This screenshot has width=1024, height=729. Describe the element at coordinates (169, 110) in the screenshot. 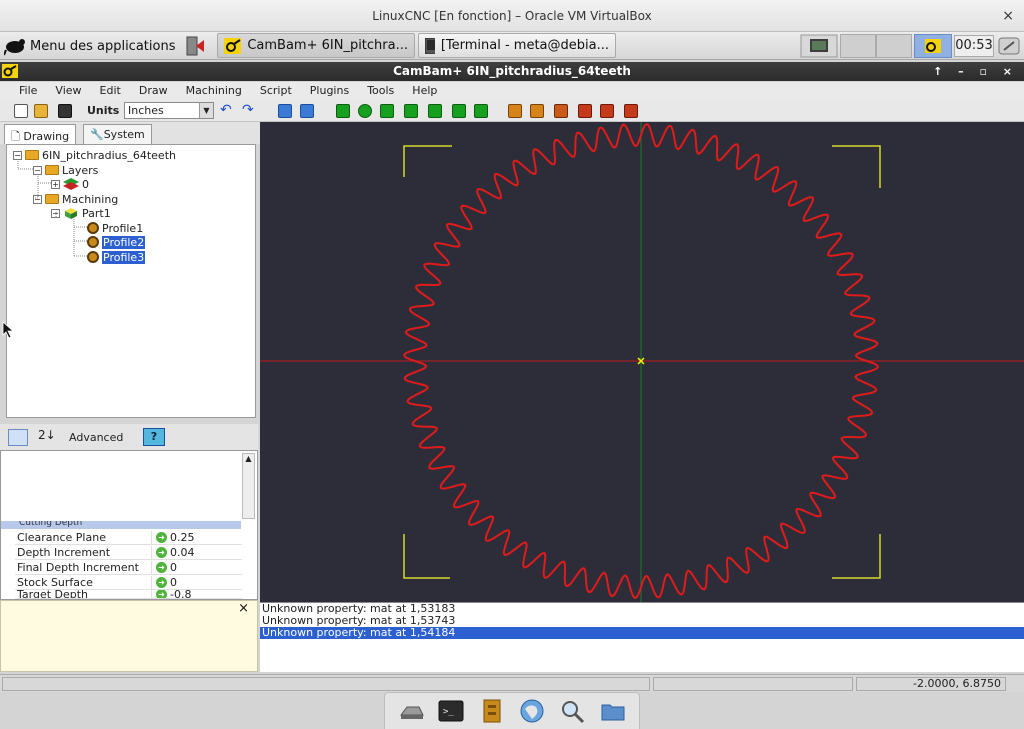

I see `units-select: Inches ▼` at that location.